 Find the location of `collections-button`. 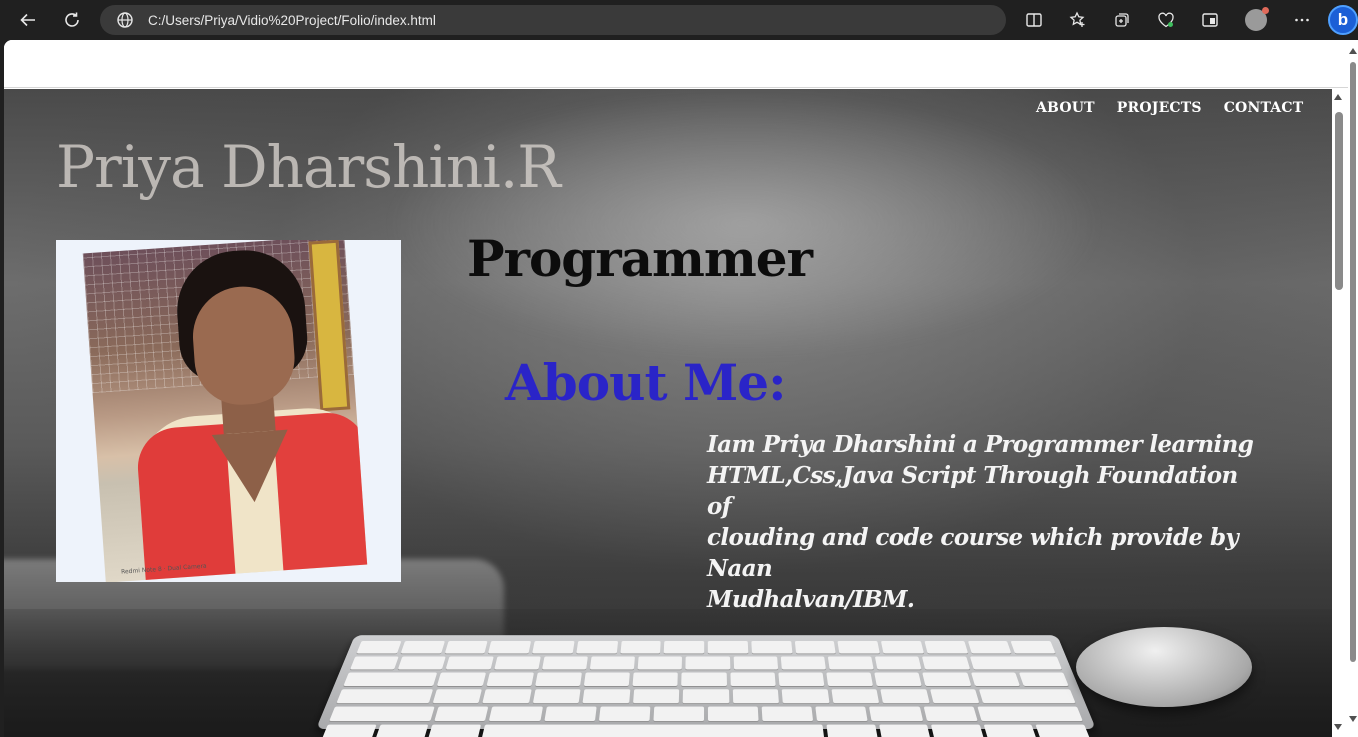

collections-button is located at coordinates (1122, 20).